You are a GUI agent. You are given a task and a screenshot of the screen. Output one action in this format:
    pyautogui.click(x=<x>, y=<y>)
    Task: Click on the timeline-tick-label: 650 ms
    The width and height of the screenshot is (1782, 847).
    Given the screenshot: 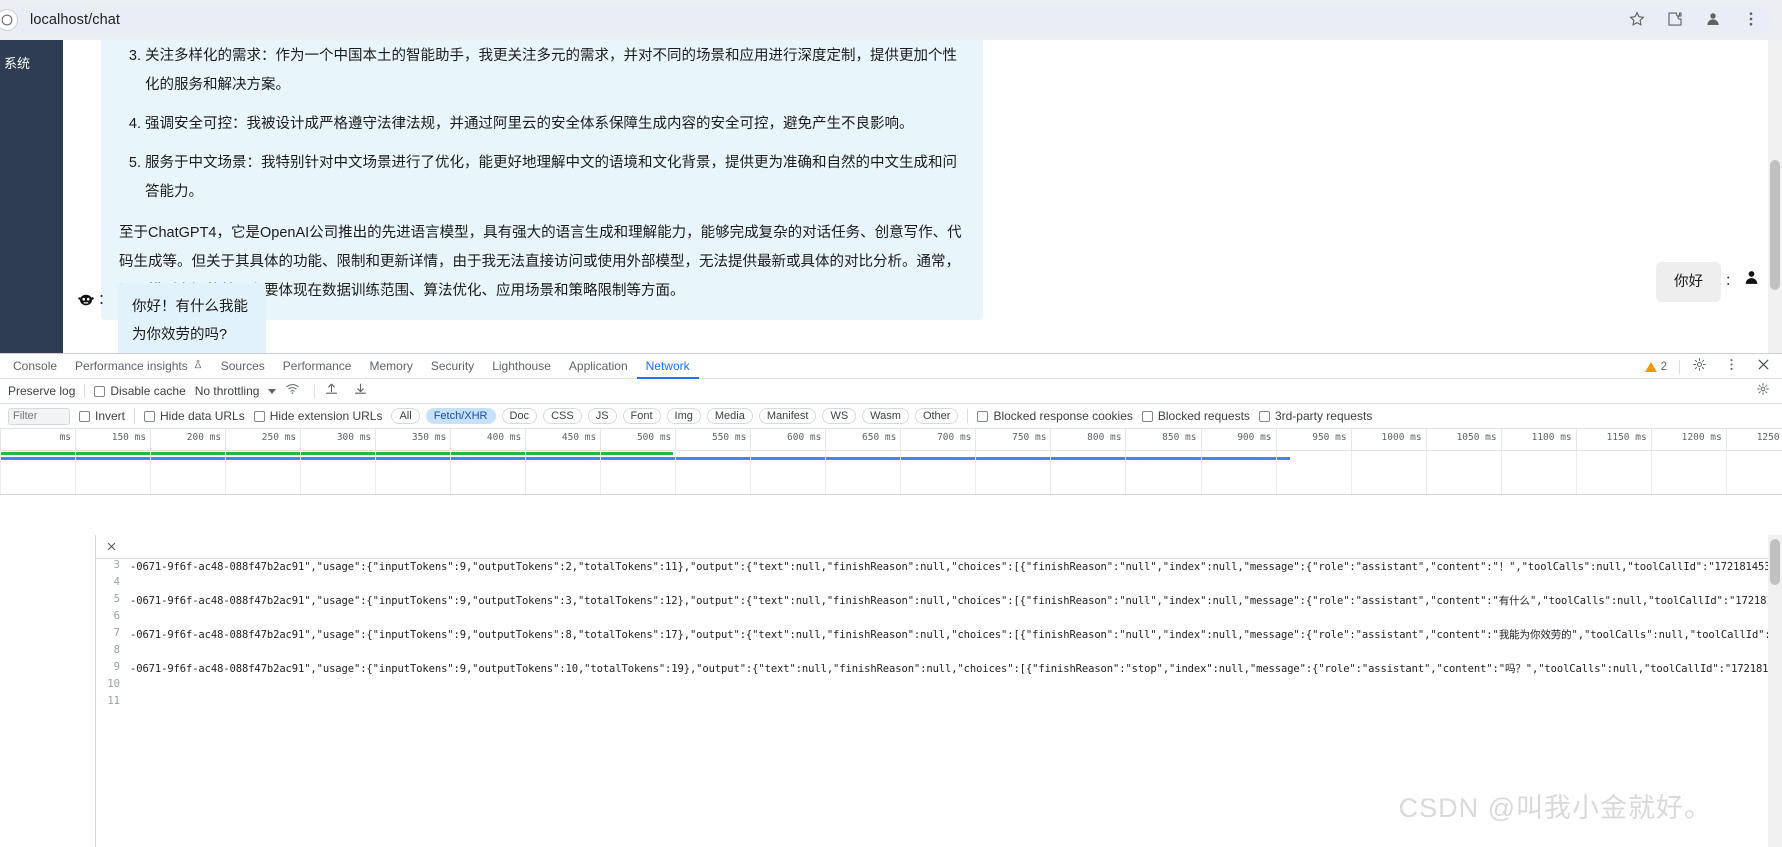 What is the action you would take?
    pyautogui.click(x=879, y=437)
    